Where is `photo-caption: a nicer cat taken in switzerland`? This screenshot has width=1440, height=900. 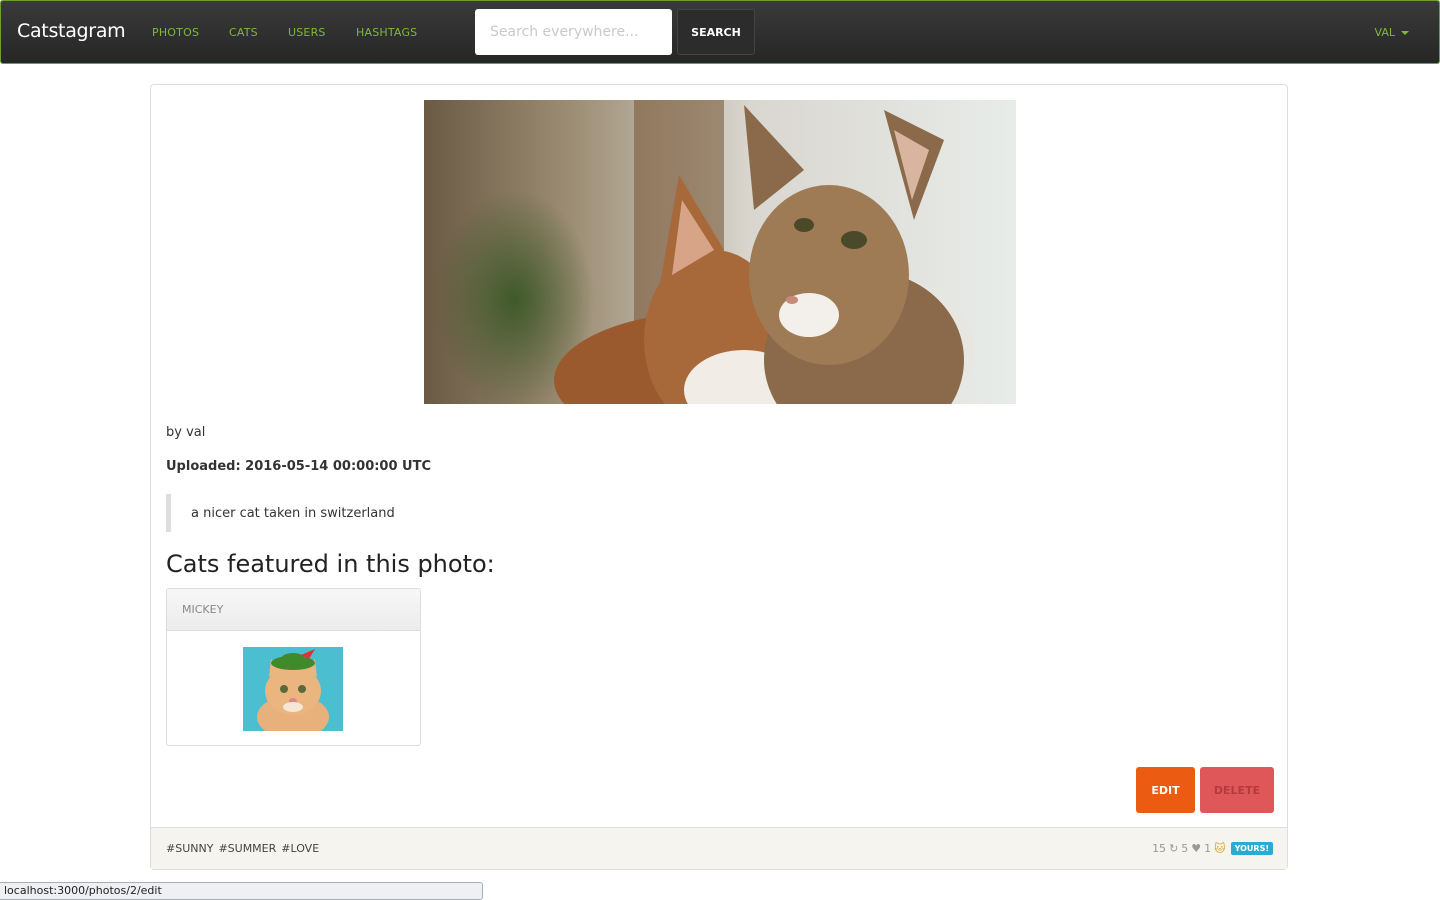 photo-caption: a nicer cat taken in switzerland is located at coordinates (280, 513).